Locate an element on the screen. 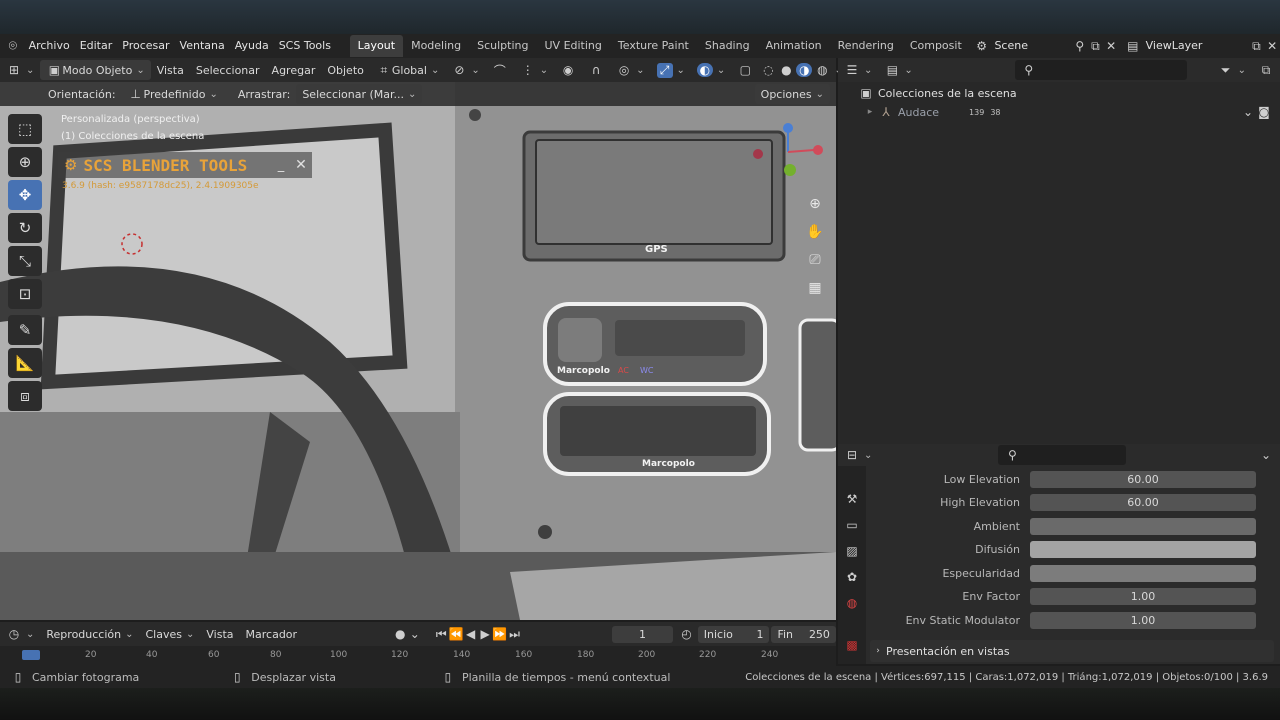 Image resolution: width=1280 pixels, height=720 pixels. options-button: Opciones is located at coordinates (792, 94).